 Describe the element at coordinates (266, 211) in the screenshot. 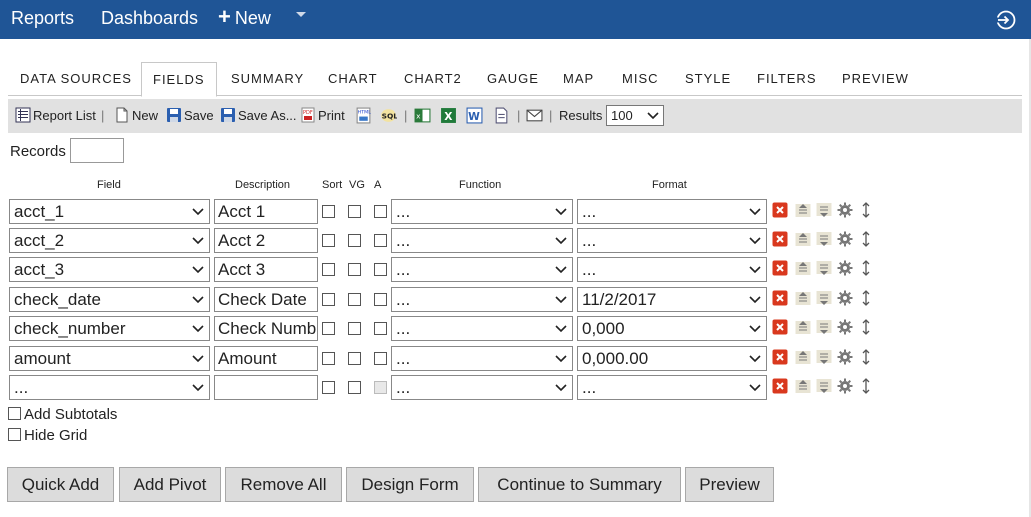

I see `description-input: Acct 1` at that location.